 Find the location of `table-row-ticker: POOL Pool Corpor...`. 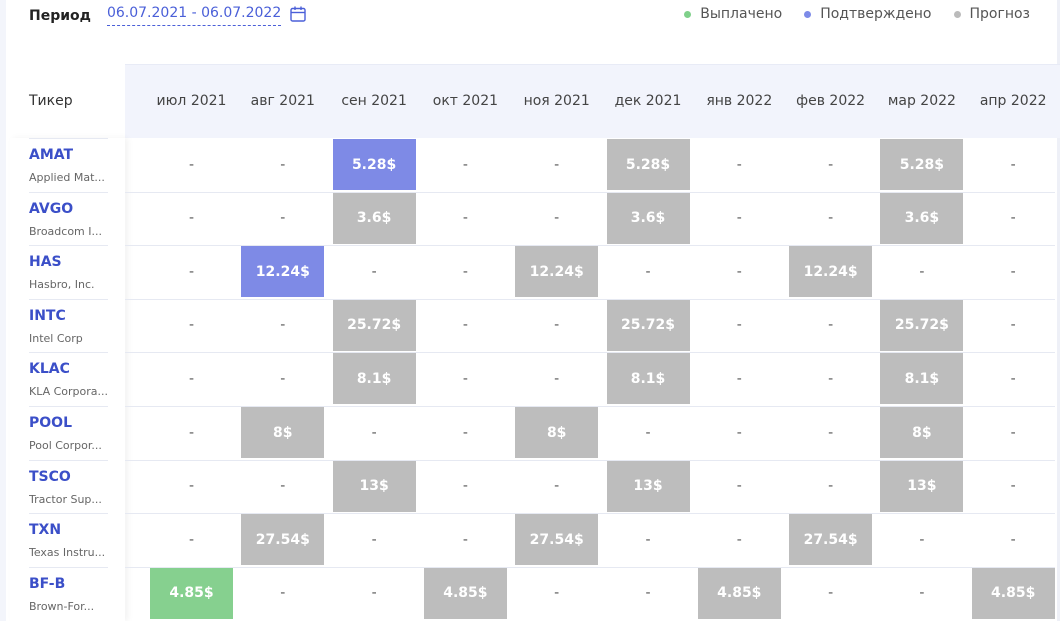

table-row-ticker: POOL Pool Corpor... is located at coordinates (68, 432).